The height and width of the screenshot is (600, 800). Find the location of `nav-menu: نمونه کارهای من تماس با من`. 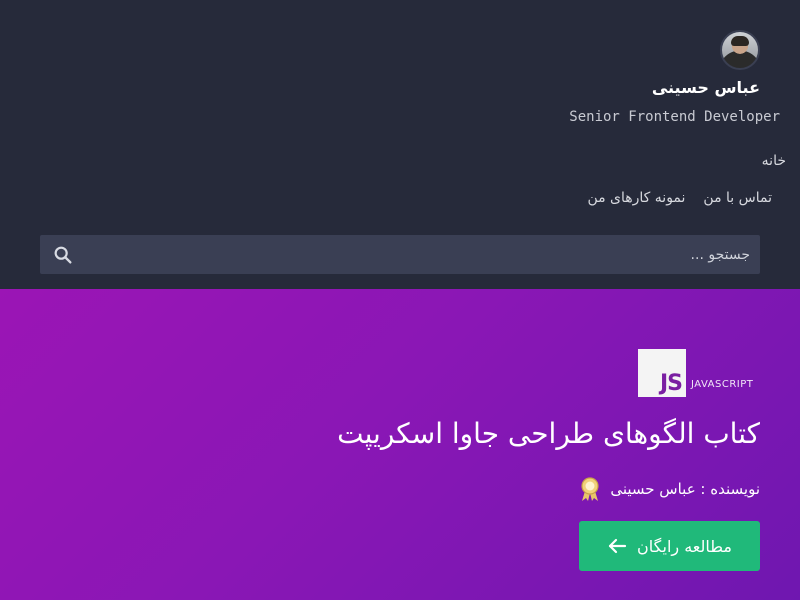

nav-menu: نمونه کارهای من تماس با من is located at coordinates (679, 198).